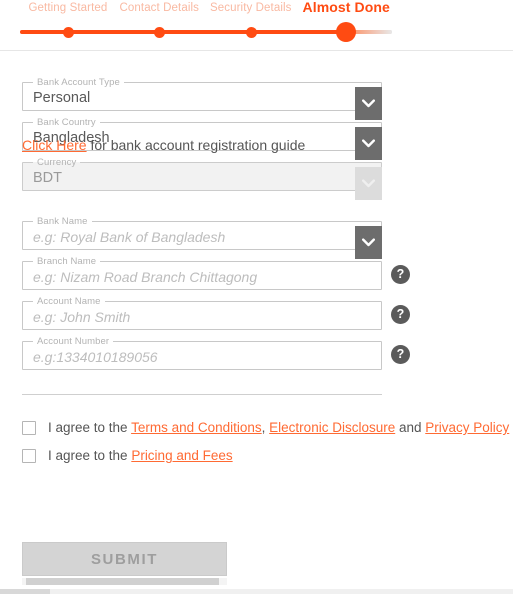  What do you see at coordinates (67, 261) in the screenshot?
I see `branch-name-label: Branch Name` at bounding box center [67, 261].